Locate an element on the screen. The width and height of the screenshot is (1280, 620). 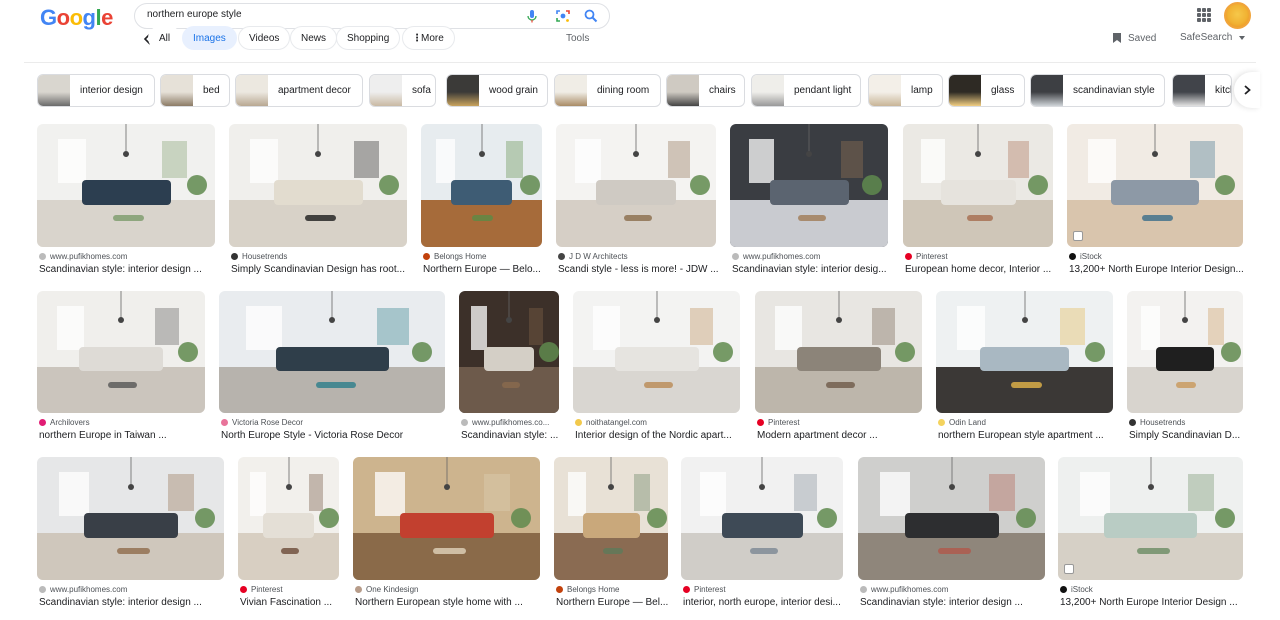
chip-kitch: kitch is located at coordinates (1202, 90).